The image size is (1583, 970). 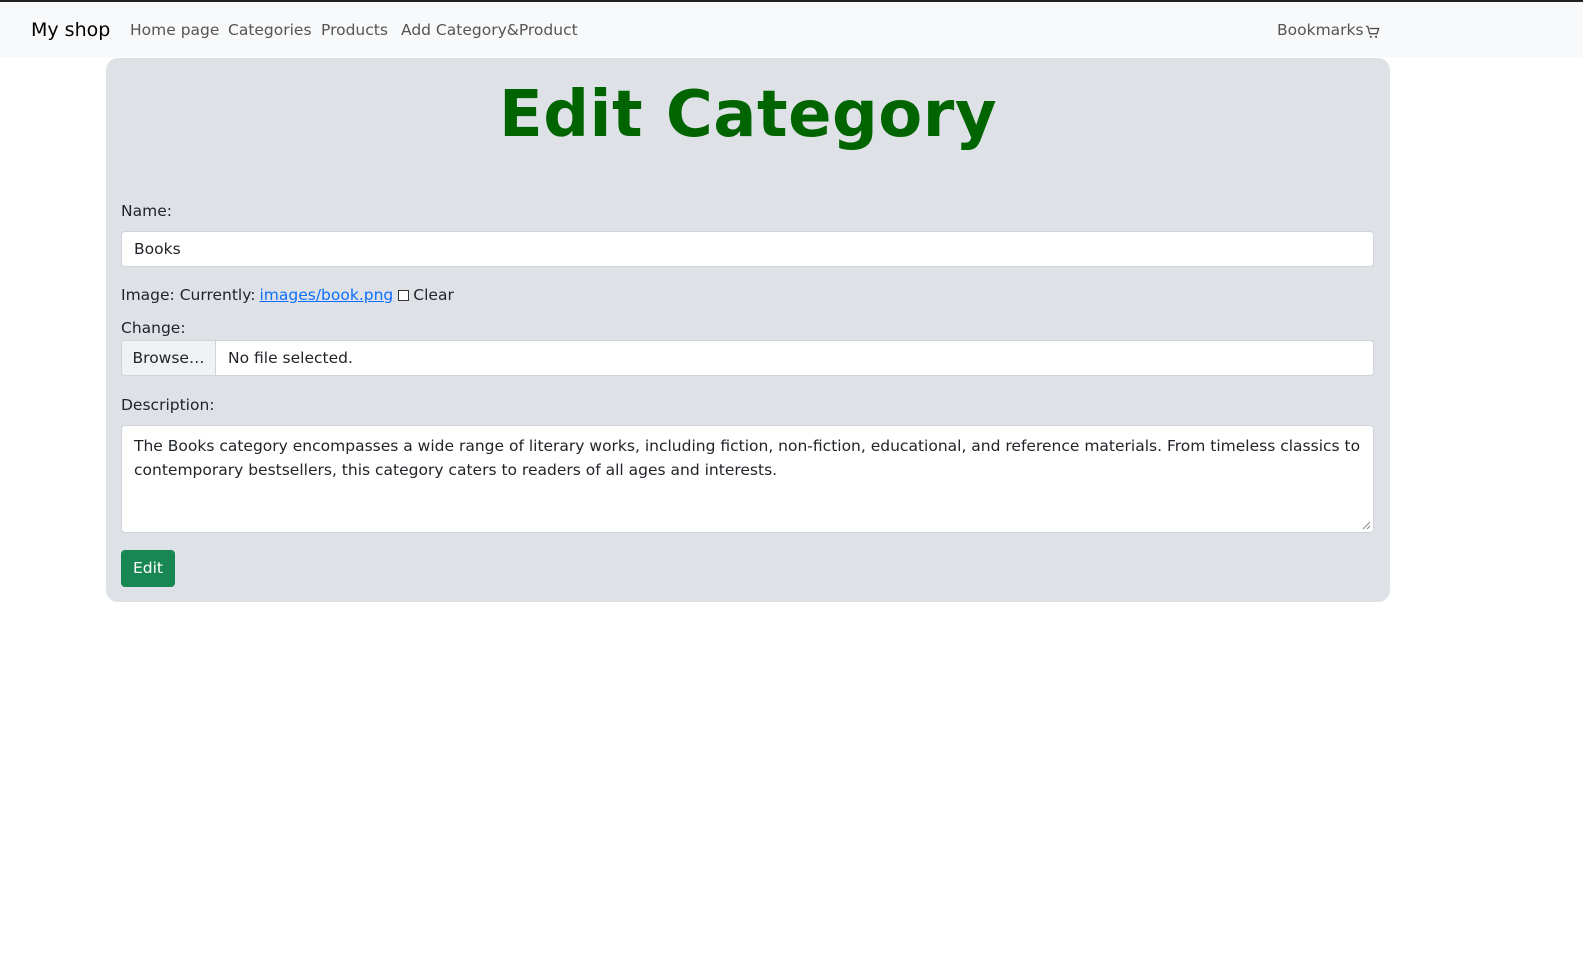 I want to click on clear-image-checkbox, so click(x=404, y=295).